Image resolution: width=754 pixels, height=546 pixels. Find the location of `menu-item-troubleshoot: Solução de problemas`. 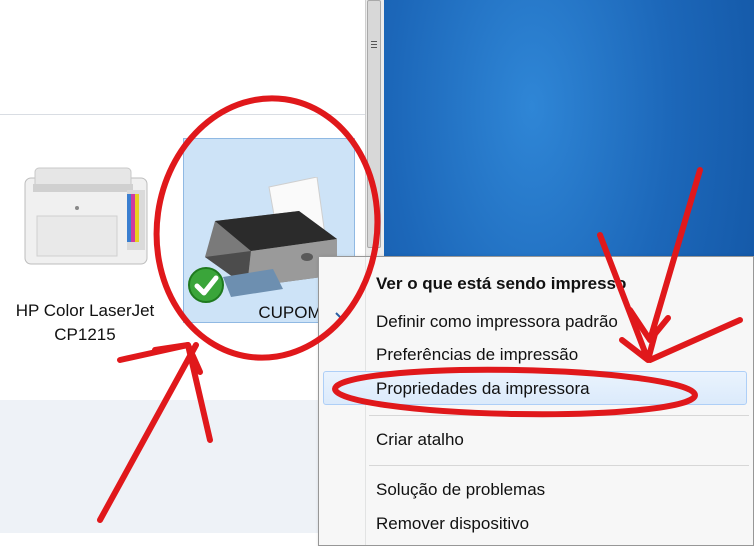

menu-item-troubleshoot: Solução de problemas is located at coordinates (536, 490).